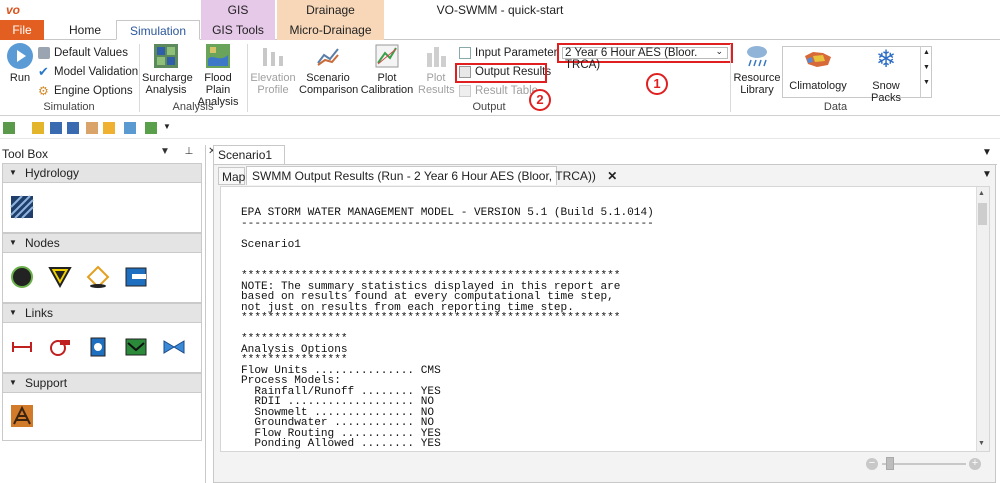 This screenshot has width=1000, height=483. I want to click on outlet-icon, so click(174, 347).